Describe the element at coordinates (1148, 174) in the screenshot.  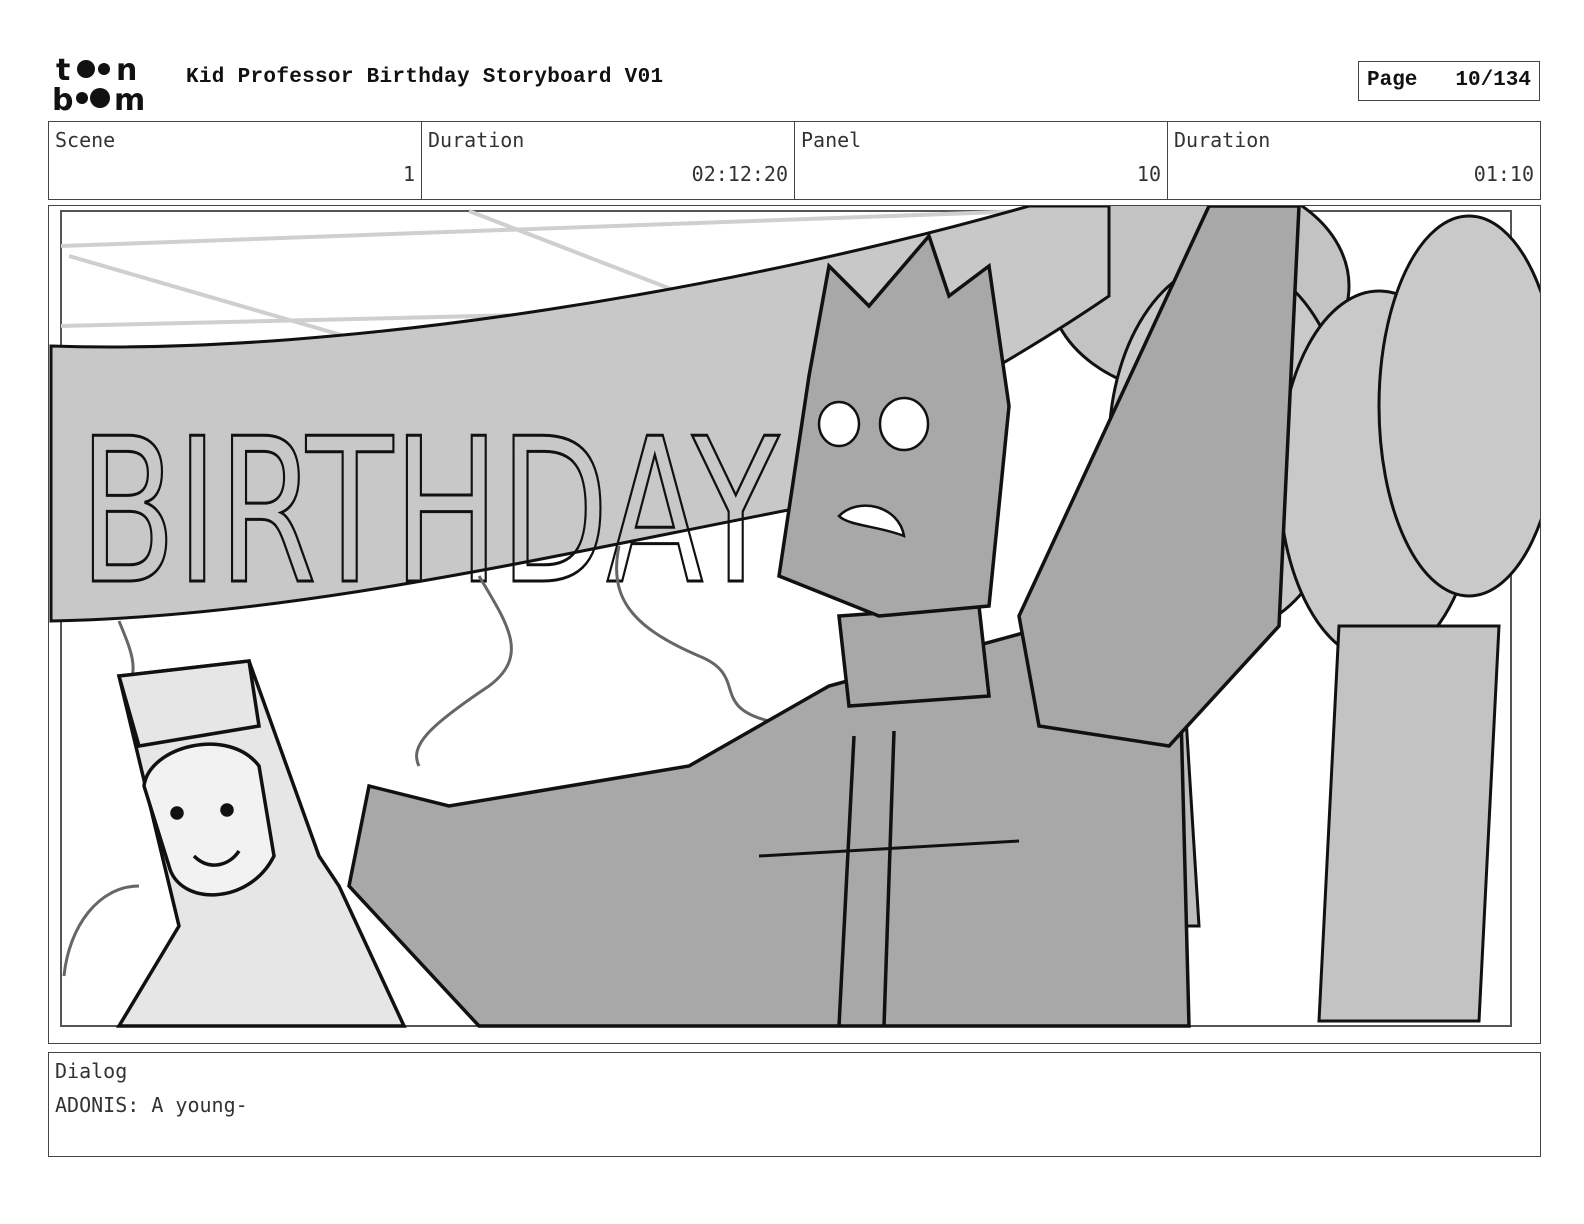
I see `panel-value: 10` at that location.